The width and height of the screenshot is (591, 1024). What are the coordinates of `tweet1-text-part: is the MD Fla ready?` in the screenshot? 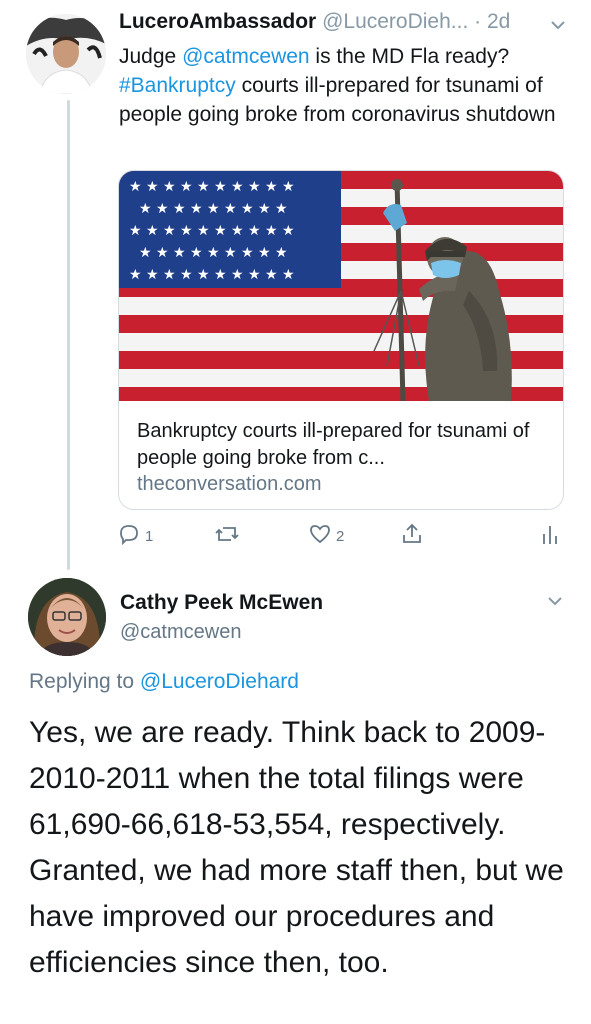 It's located at (409, 56).